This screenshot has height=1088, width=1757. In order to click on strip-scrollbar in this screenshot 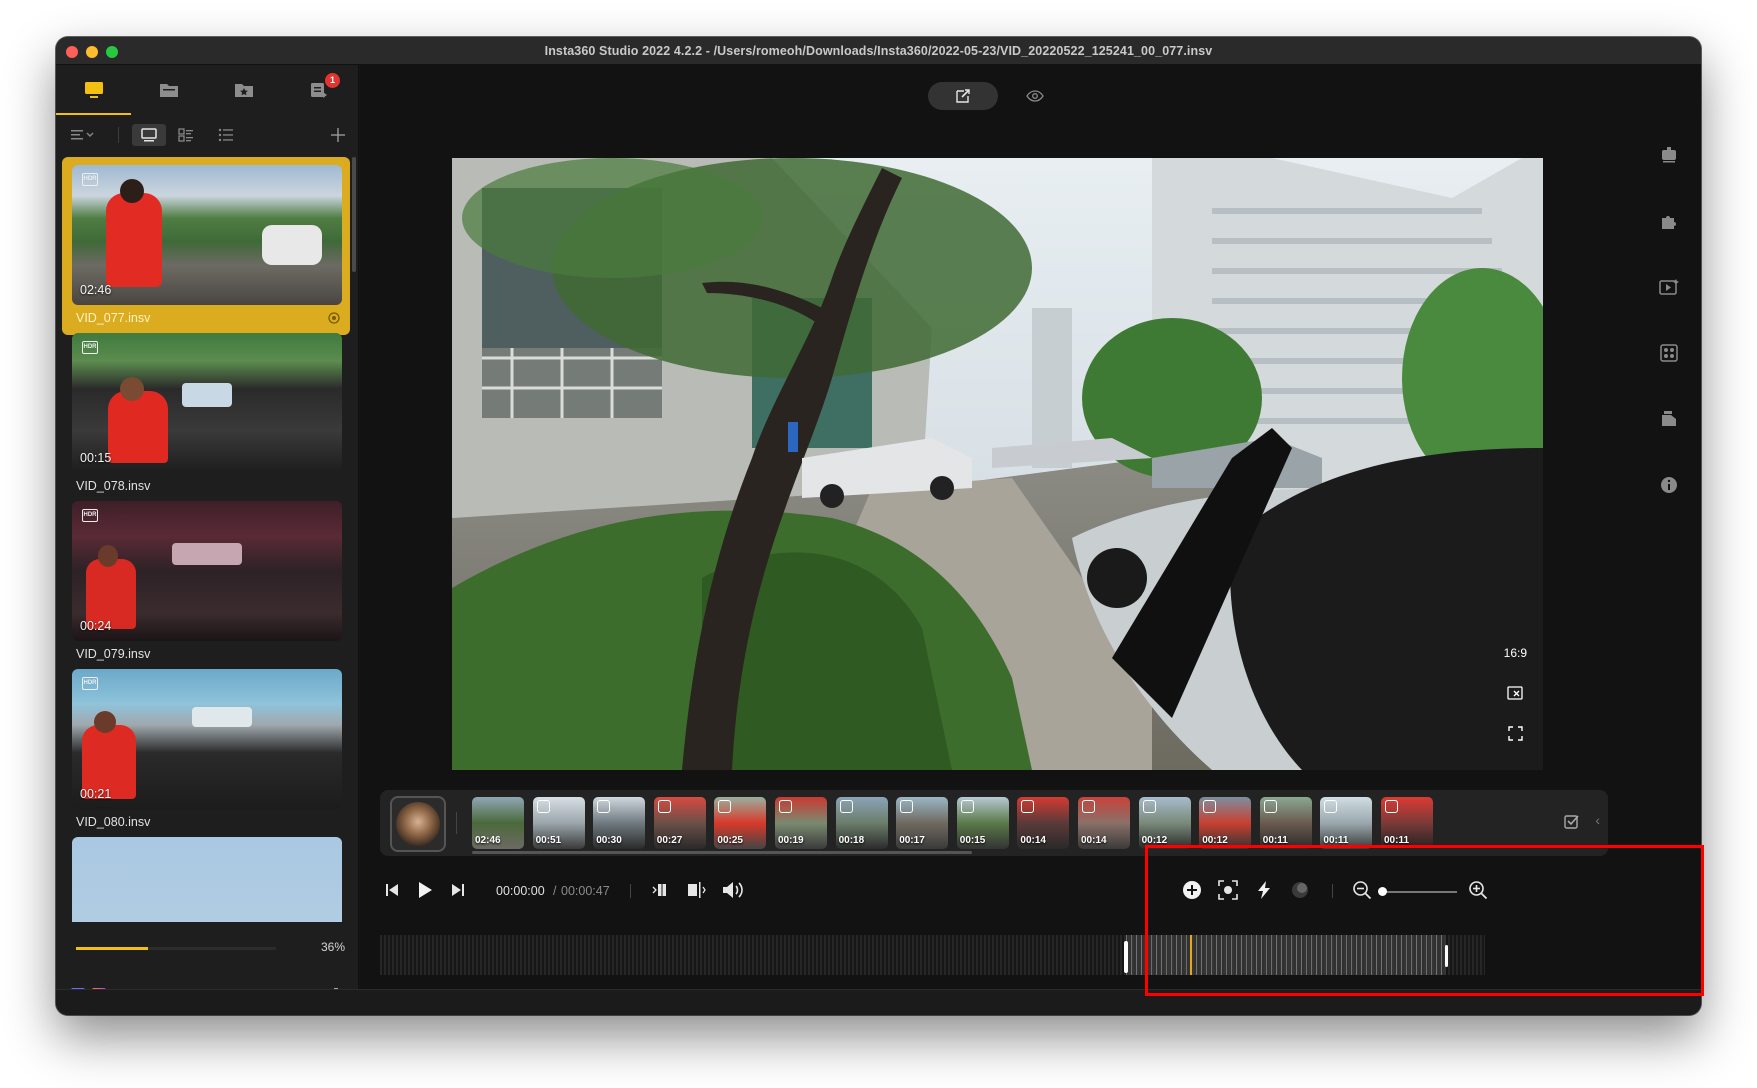, I will do `click(722, 852)`.